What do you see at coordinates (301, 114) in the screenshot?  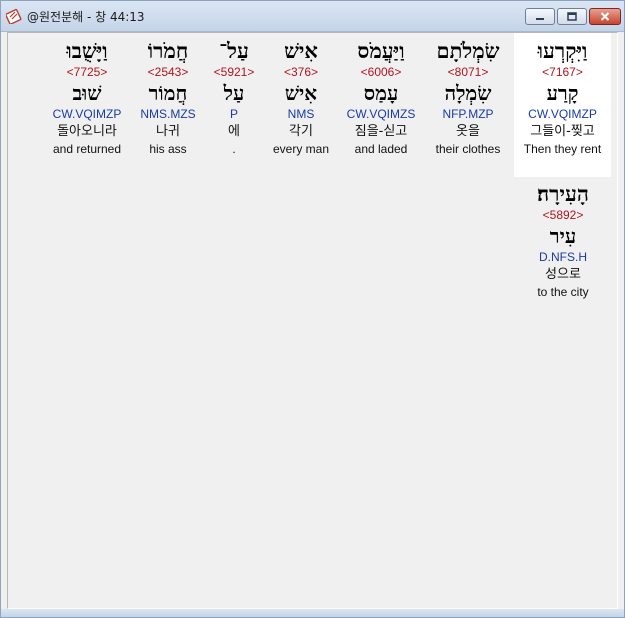 I see `parsing-code: NMS` at bounding box center [301, 114].